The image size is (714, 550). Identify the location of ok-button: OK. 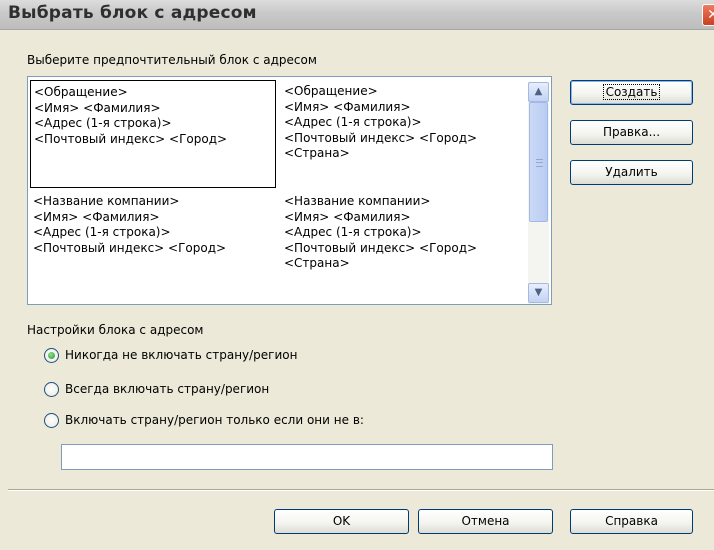
(341, 521).